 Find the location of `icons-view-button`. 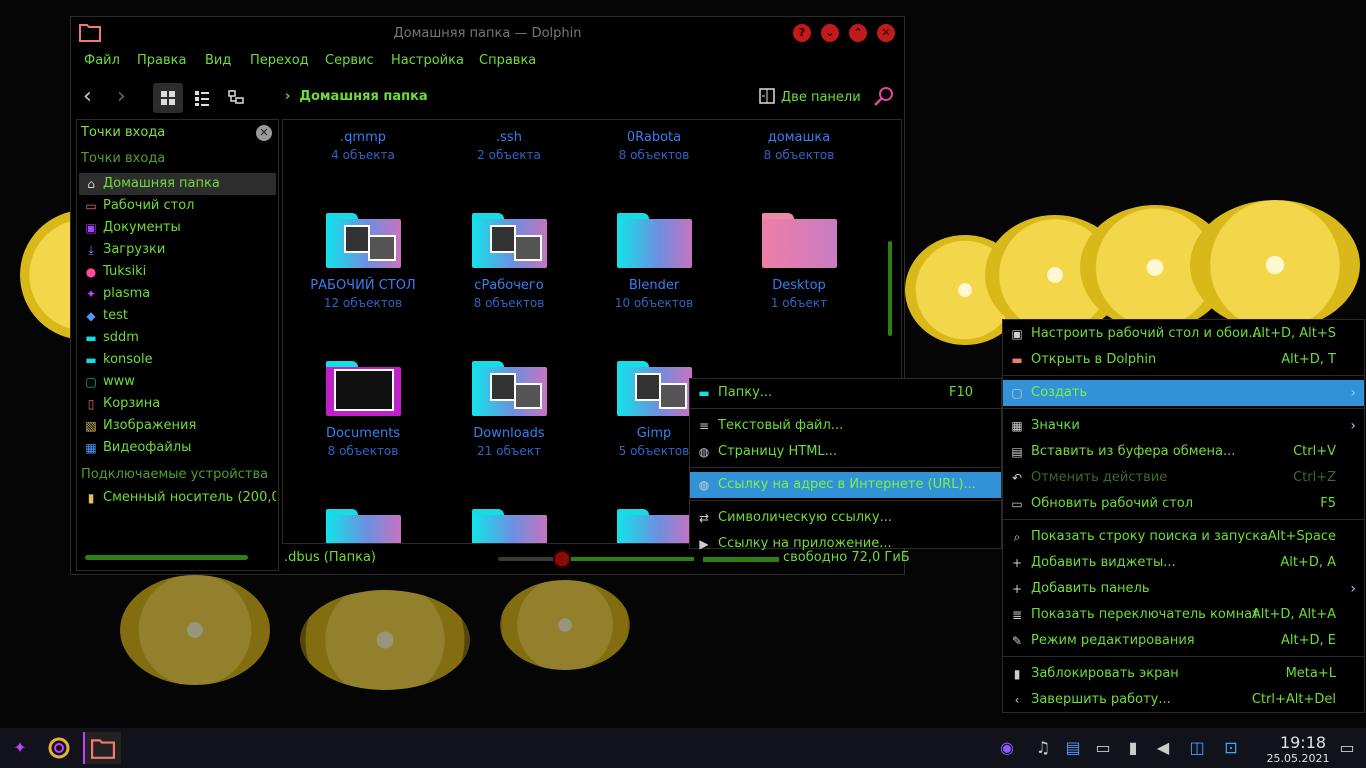

icons-view-button is located at coordinates (168, 98).